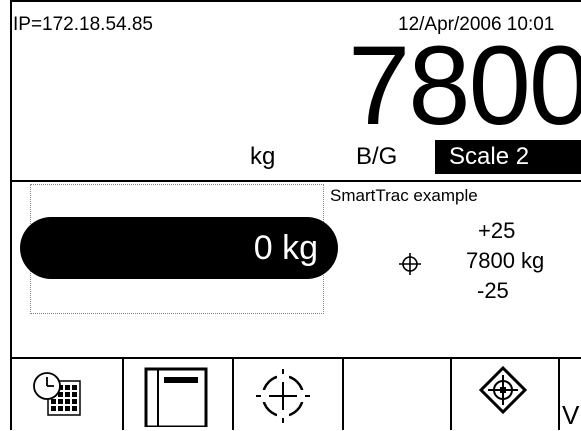  What do you see at coordinates (83, 24) in the screenshot?
I see `ip-address: IP=172.18.54.85` at bounding box center [83, 24].